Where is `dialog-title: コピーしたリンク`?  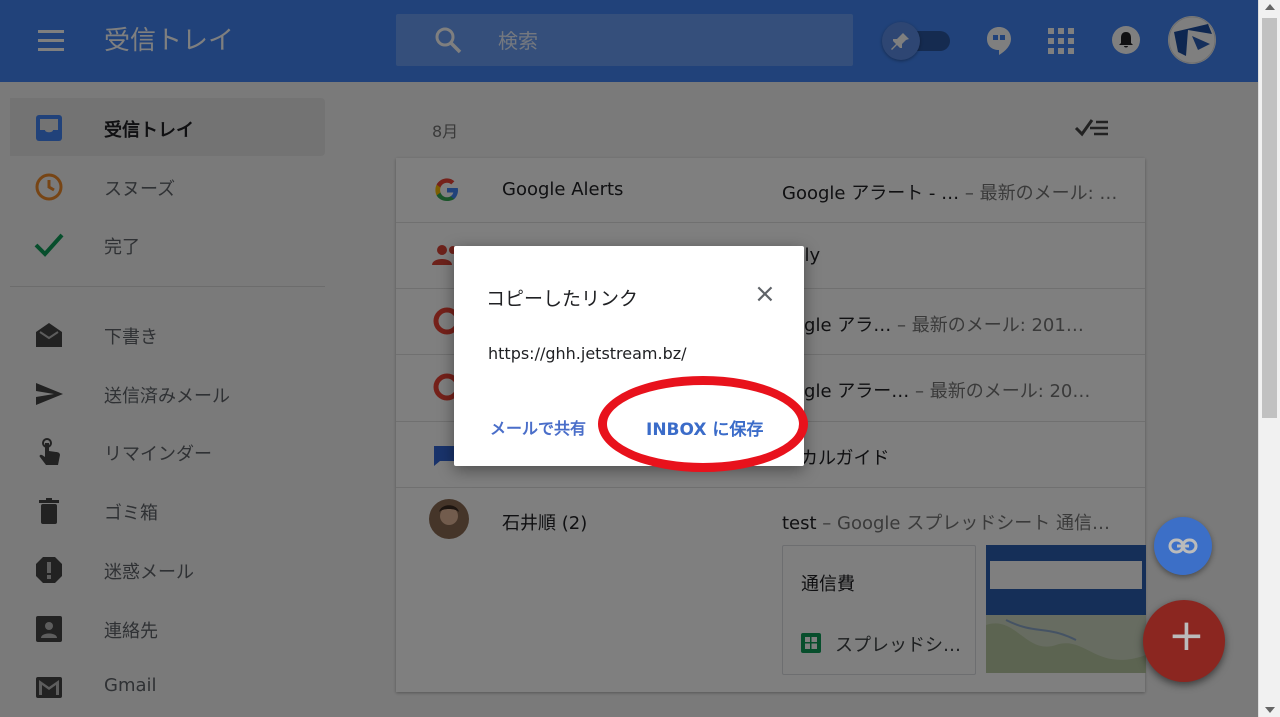 dialog-title: コピーしたリンク is located at coordinates (562, 299).